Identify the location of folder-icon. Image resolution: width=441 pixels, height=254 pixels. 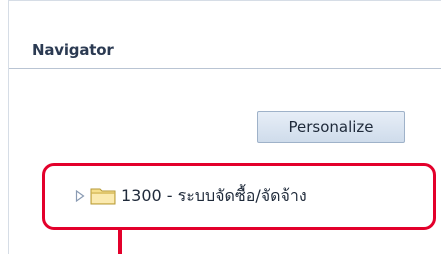
(104, 196).